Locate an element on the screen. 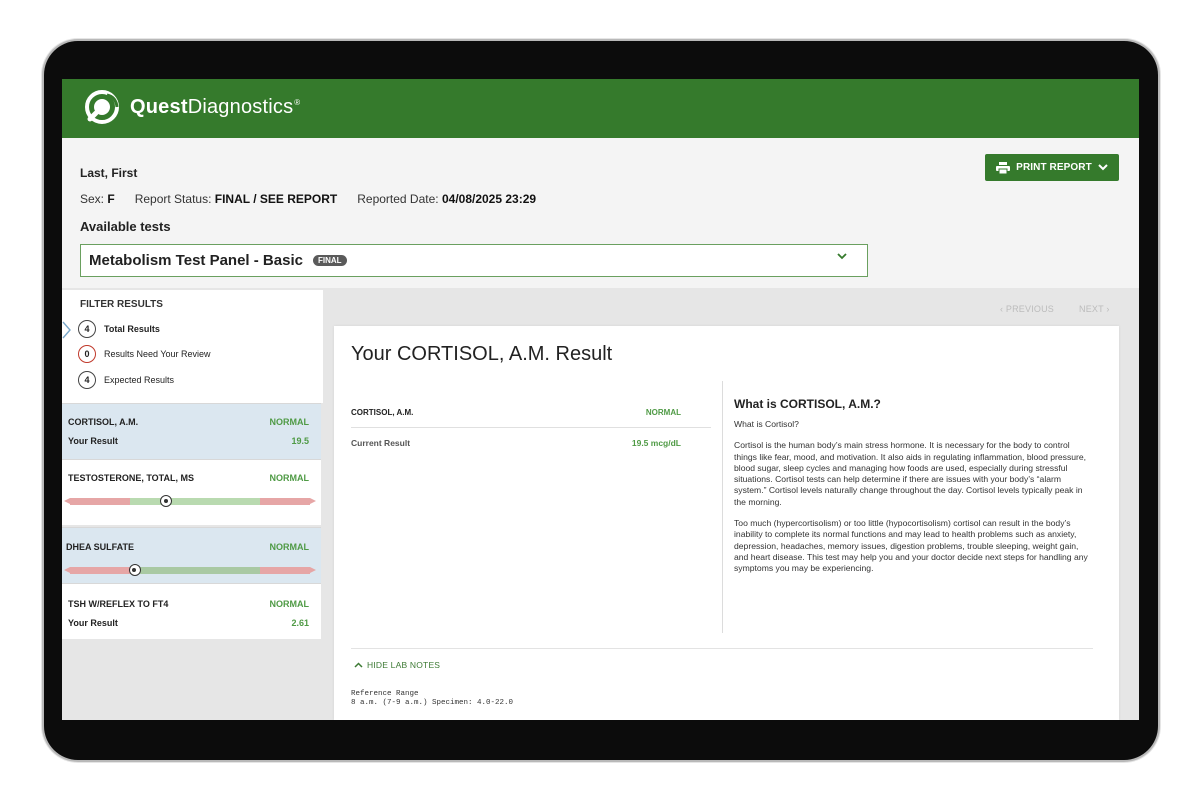  hide-lab-notes-toggle: HIDE LAB NOTES is located at coordinates (397, 665).